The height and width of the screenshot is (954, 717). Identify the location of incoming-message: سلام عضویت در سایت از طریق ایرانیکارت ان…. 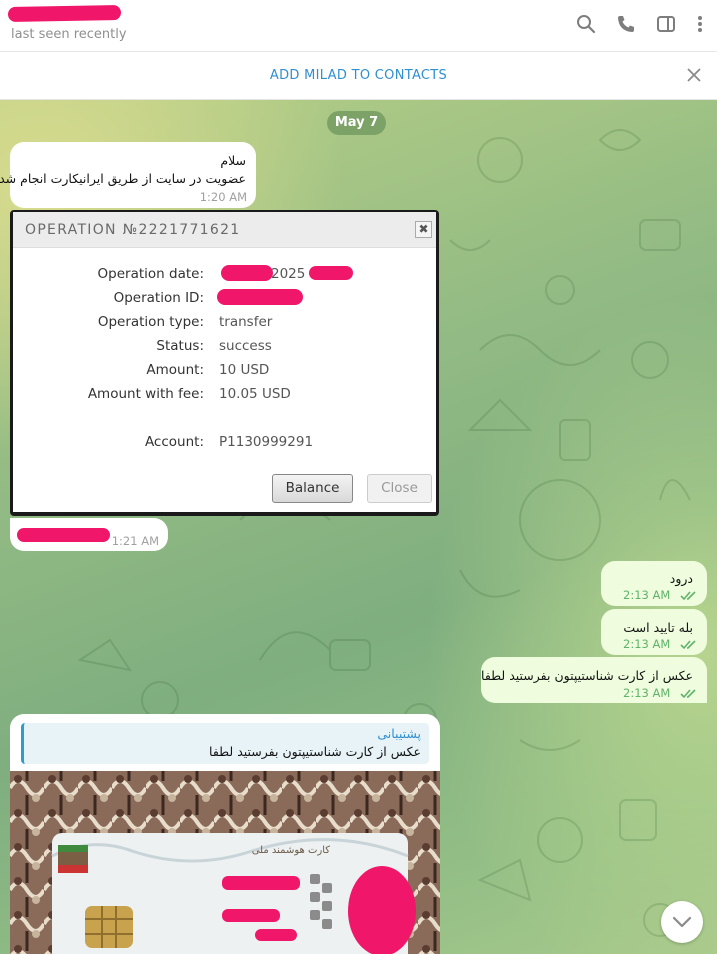
(128, 175).